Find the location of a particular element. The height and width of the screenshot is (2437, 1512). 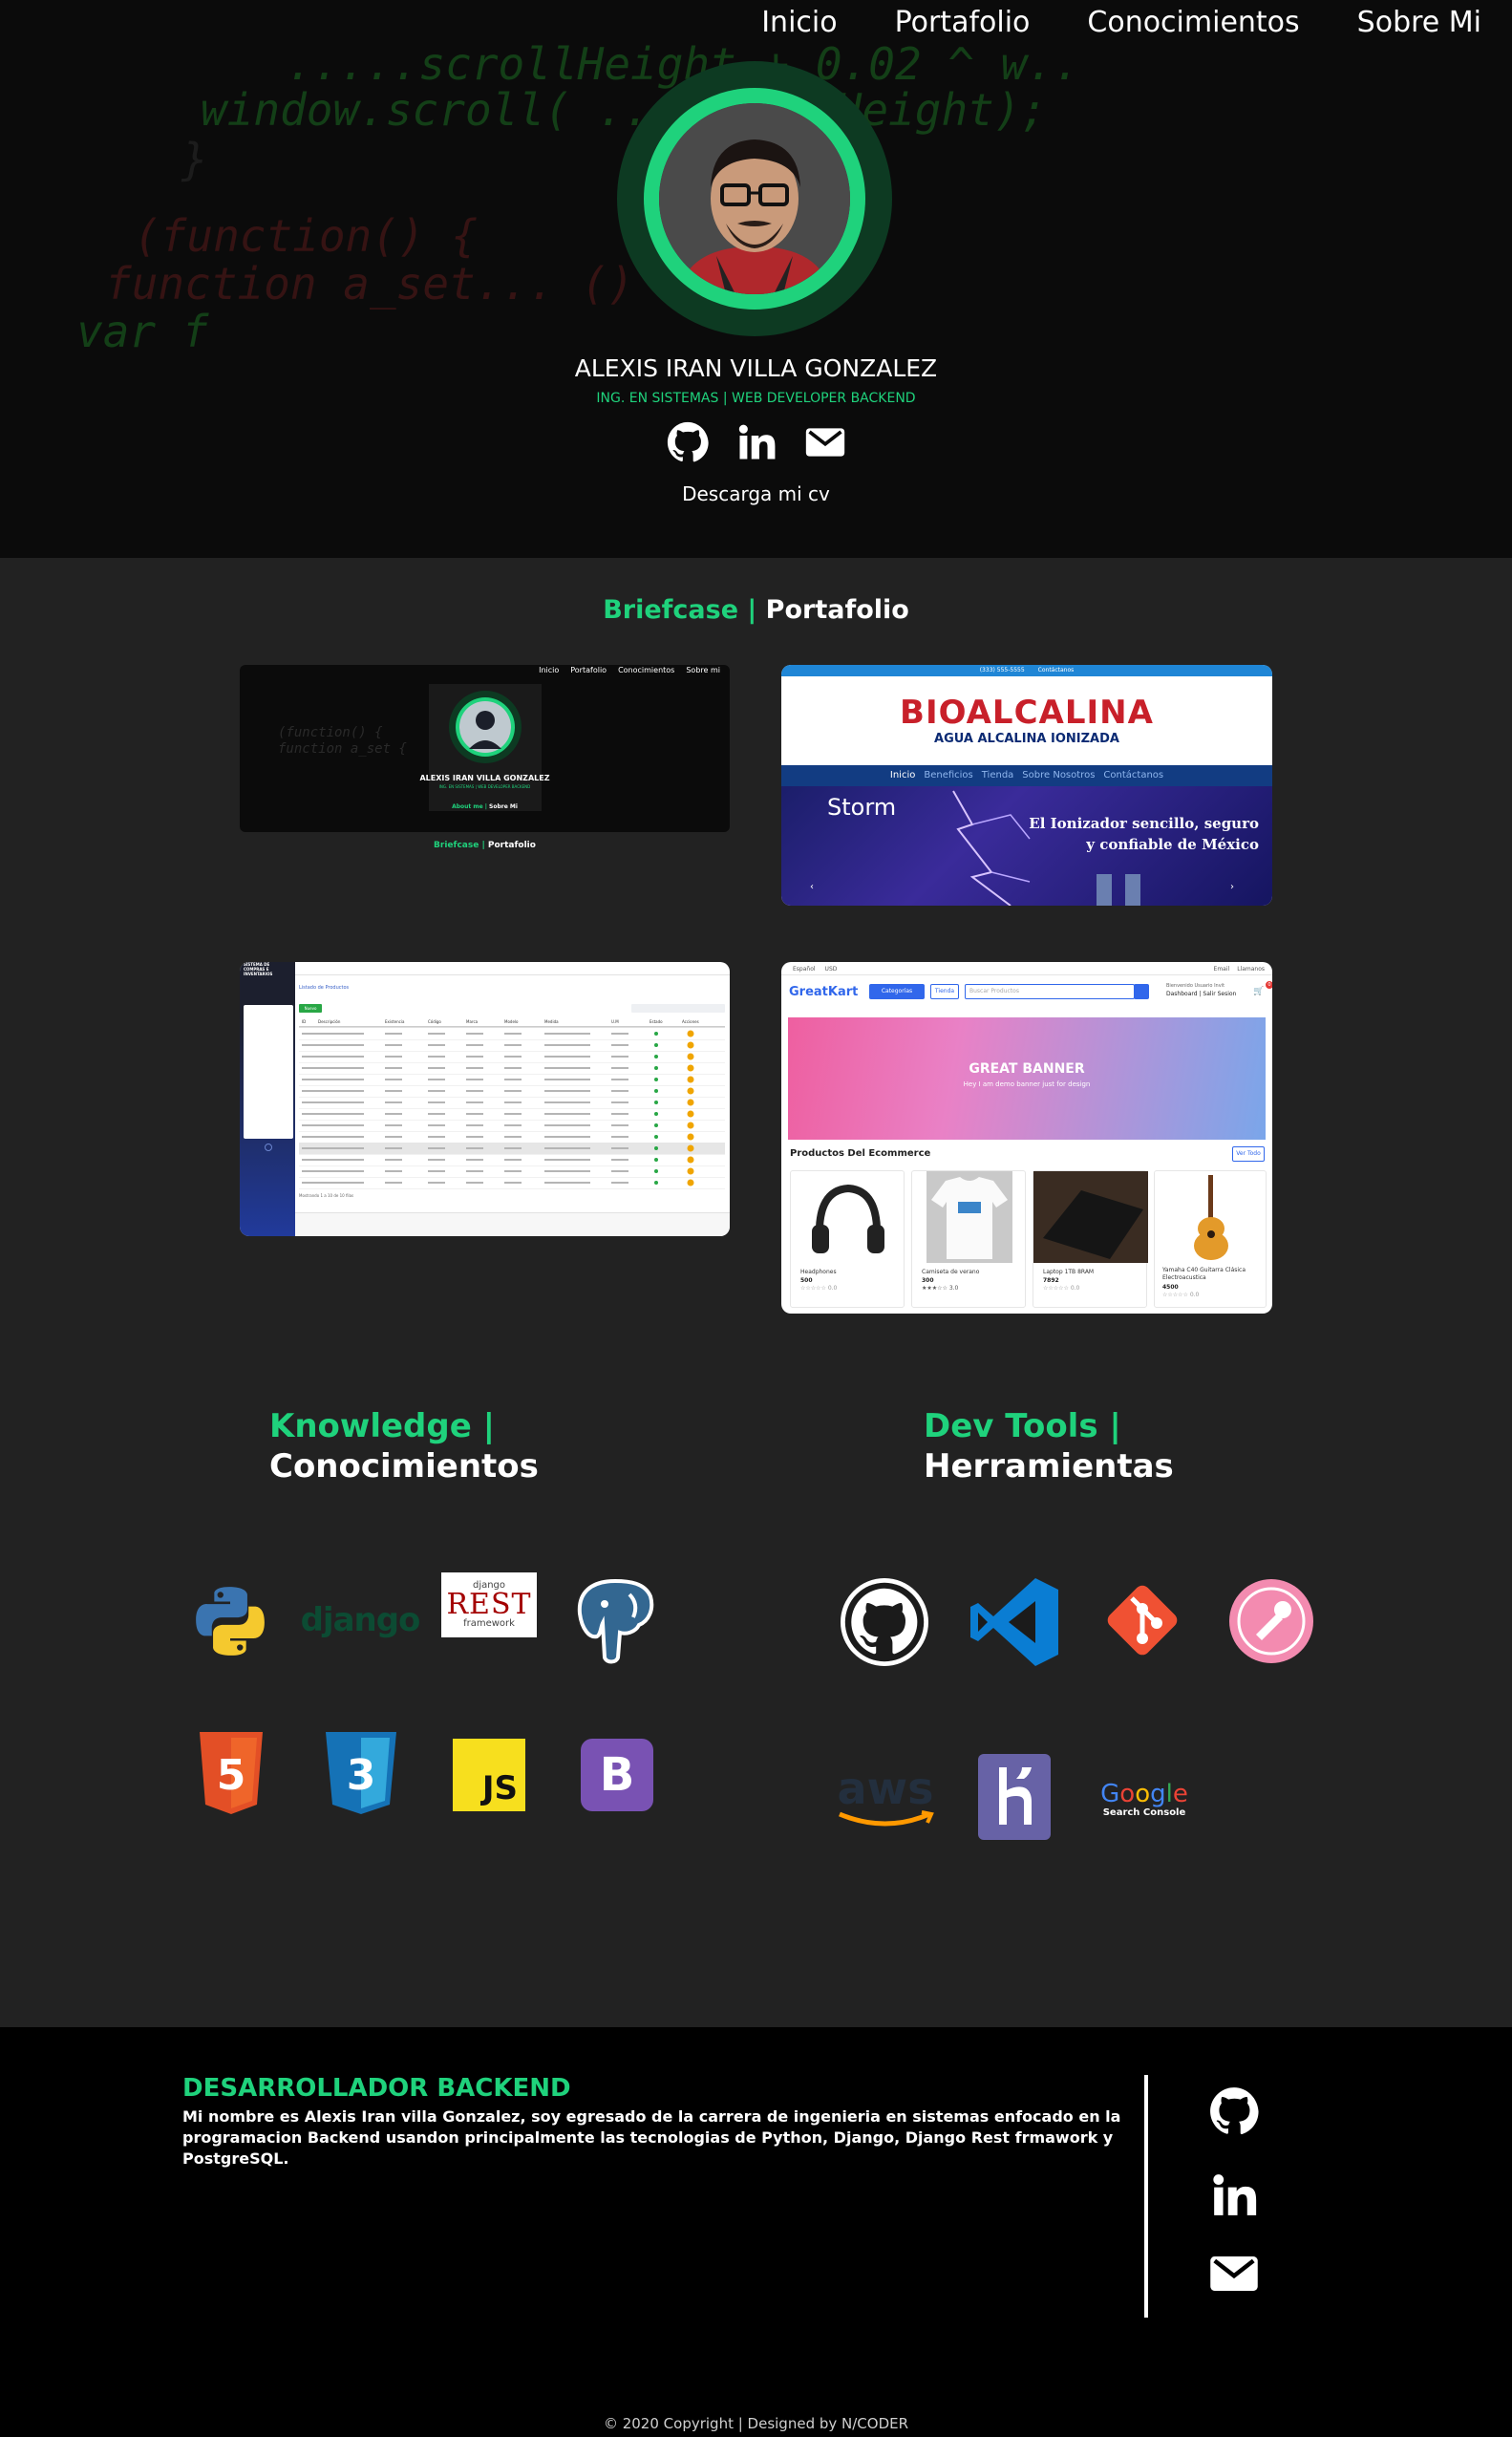

gk-lang: Español is located at coordinates (804, 969).